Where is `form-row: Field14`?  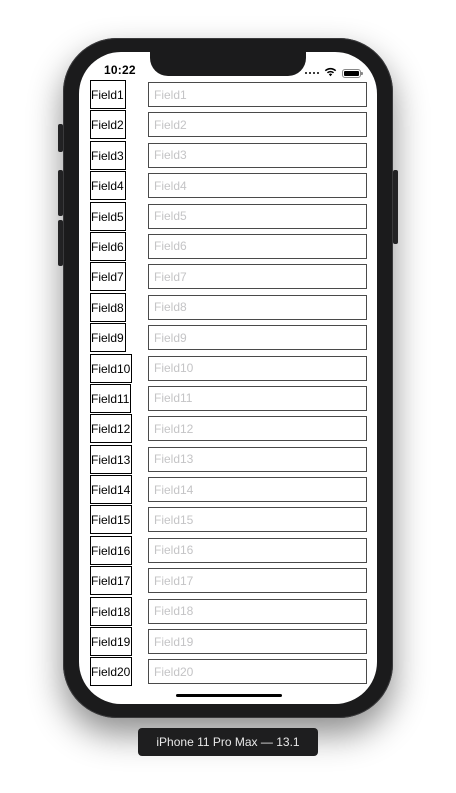
form-row: Field14 is located at coordinates (230, 490).